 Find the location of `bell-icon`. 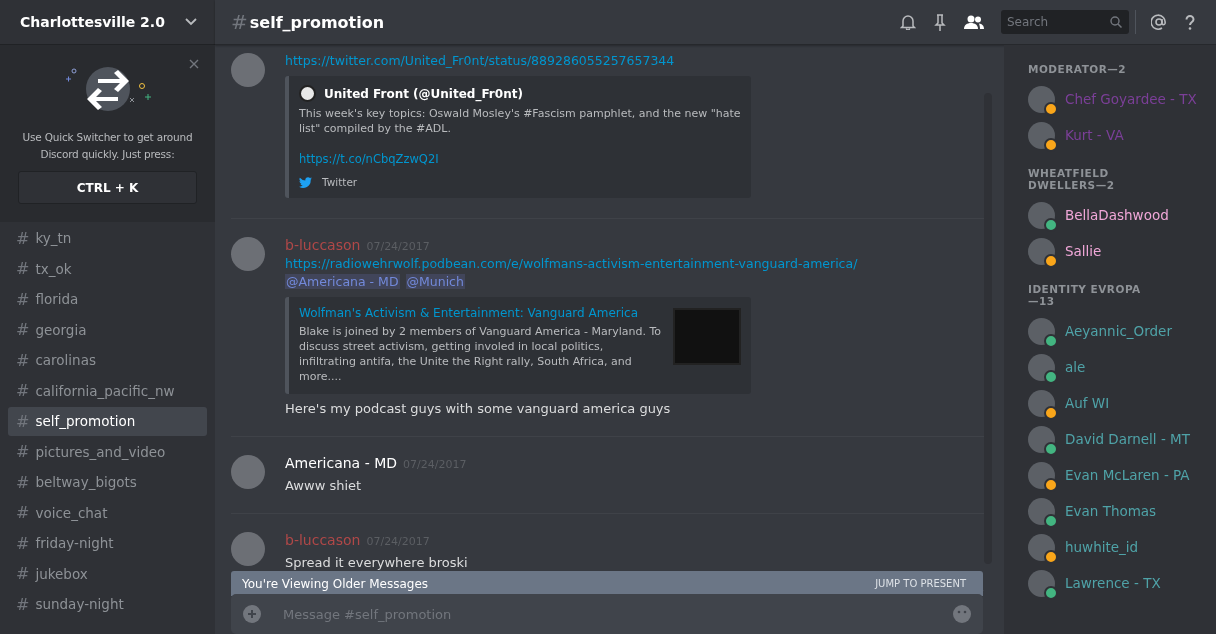

bell-icon is located at coordinates (908, 22).